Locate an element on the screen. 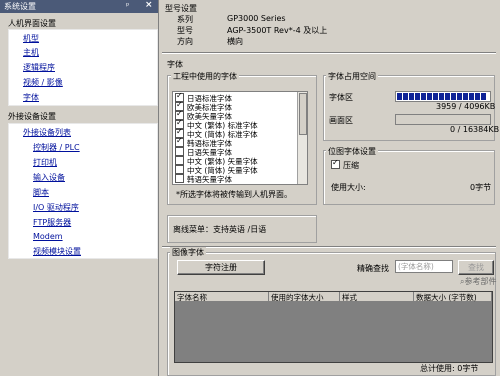  nav-ftp-server: FTP服务器 is located at coordinates (52, 222).